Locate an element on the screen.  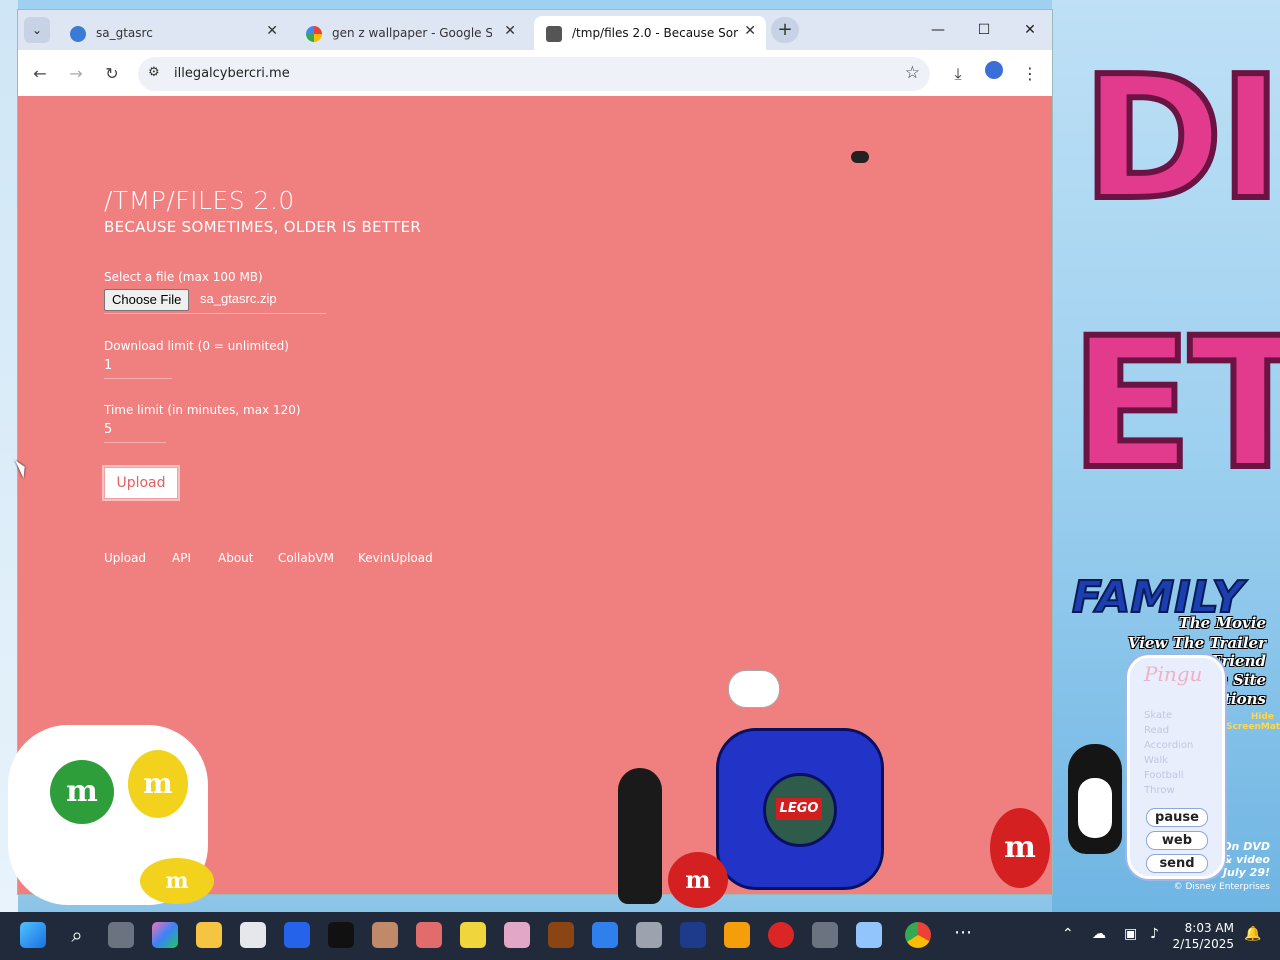
more-icon: ⋯ is located at coordinates (963, 935).